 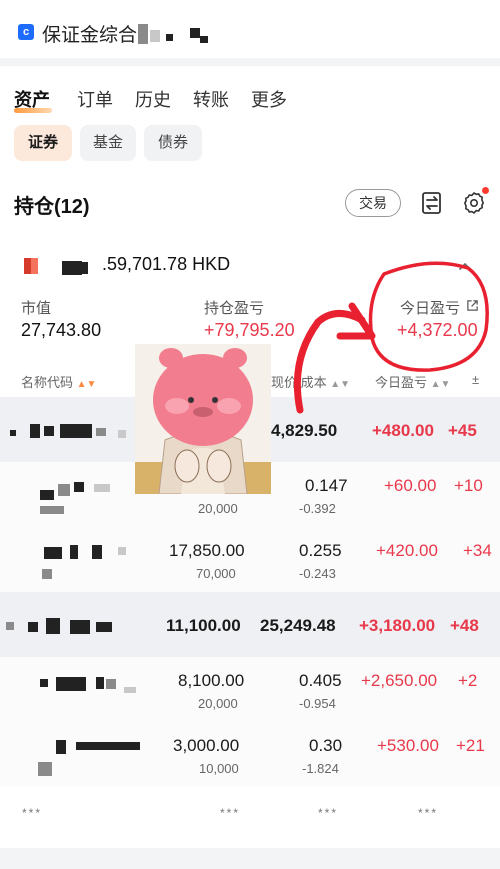 I want to click on position-pl-value: +79,795.20, so click(x=249, y=330).